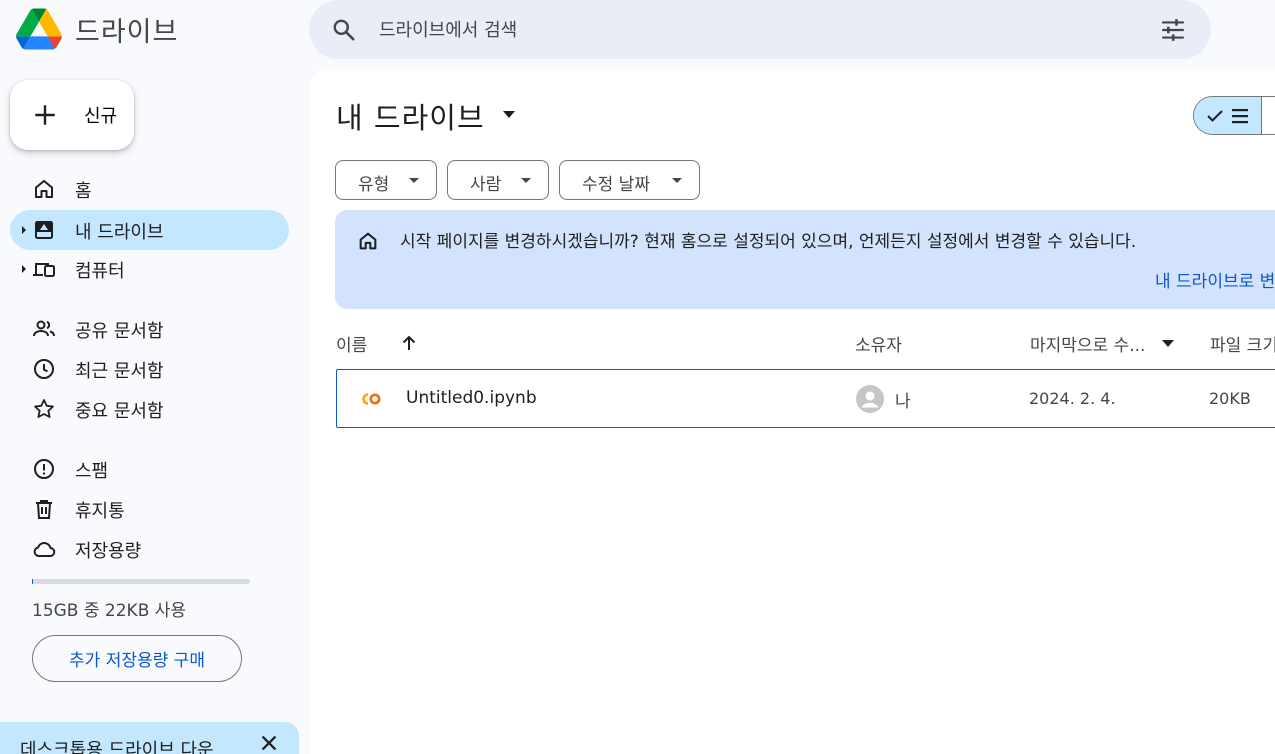 The height and width of the screenshot is (754, 1275). I want to click on drive-logo-icon, so click(39, 29).